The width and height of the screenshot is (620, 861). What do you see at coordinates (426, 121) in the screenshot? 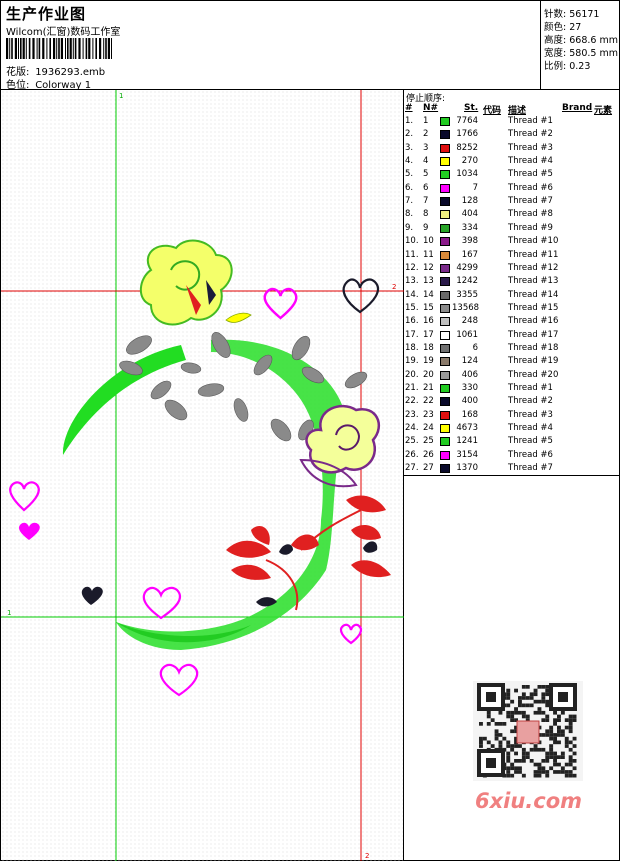
I see `row-needle: 1` at bounding box center [426, 121].